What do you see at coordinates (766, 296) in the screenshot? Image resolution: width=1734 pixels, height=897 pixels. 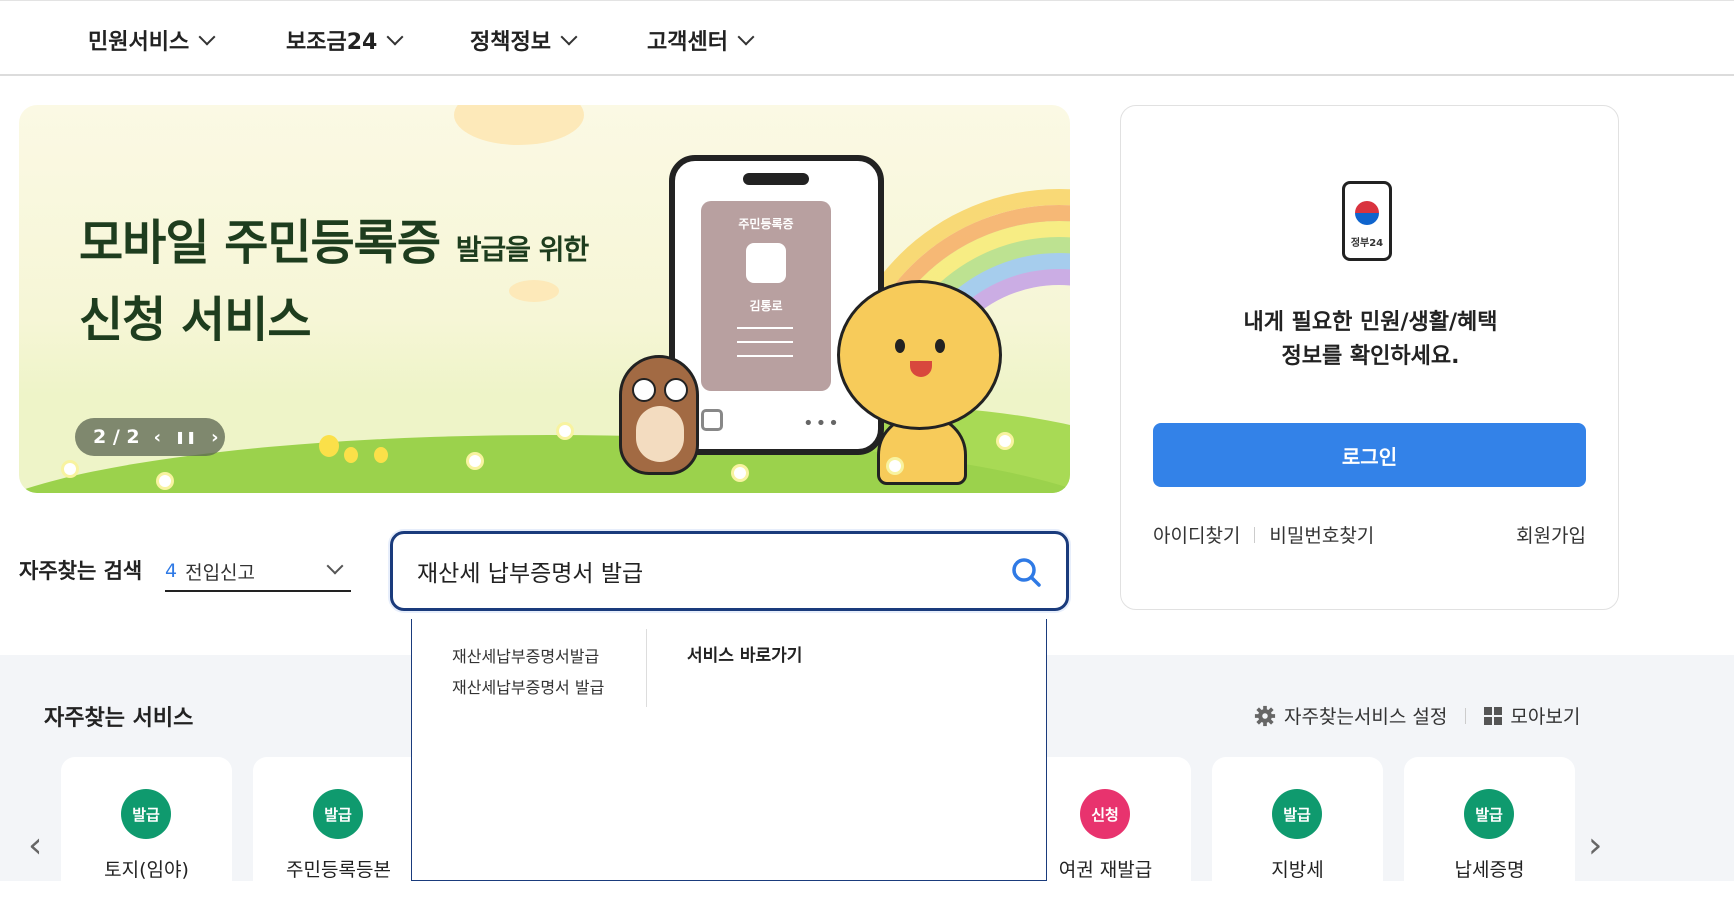 I see `id-card: 주민등록증 김통로` at bounding box center [766, 296].